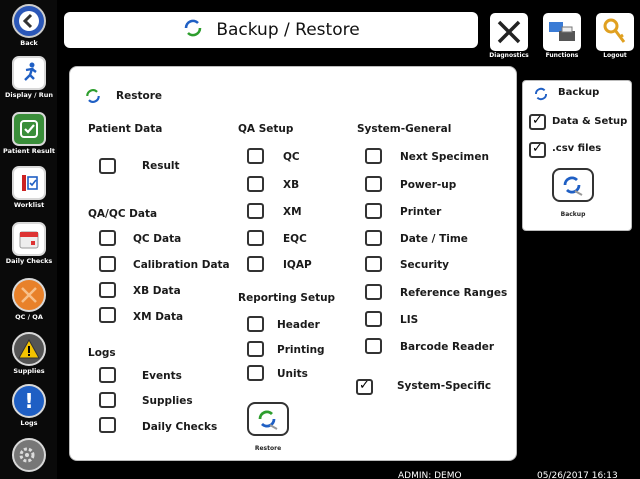 This screenshot has width=640, height=479. I want to click on qc-checkbox, so click(255, 156).